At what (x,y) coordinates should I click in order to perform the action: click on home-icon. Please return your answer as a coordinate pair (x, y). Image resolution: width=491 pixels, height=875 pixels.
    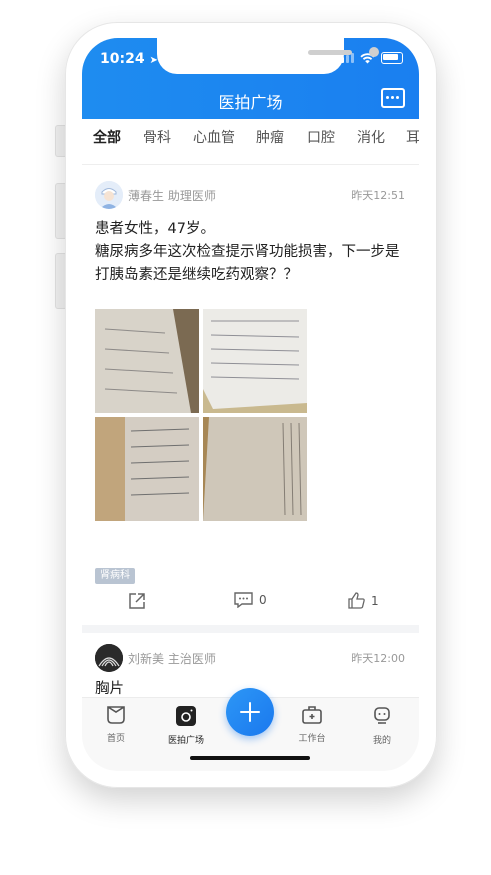
    Looking at the image, I should click on (116, 715).